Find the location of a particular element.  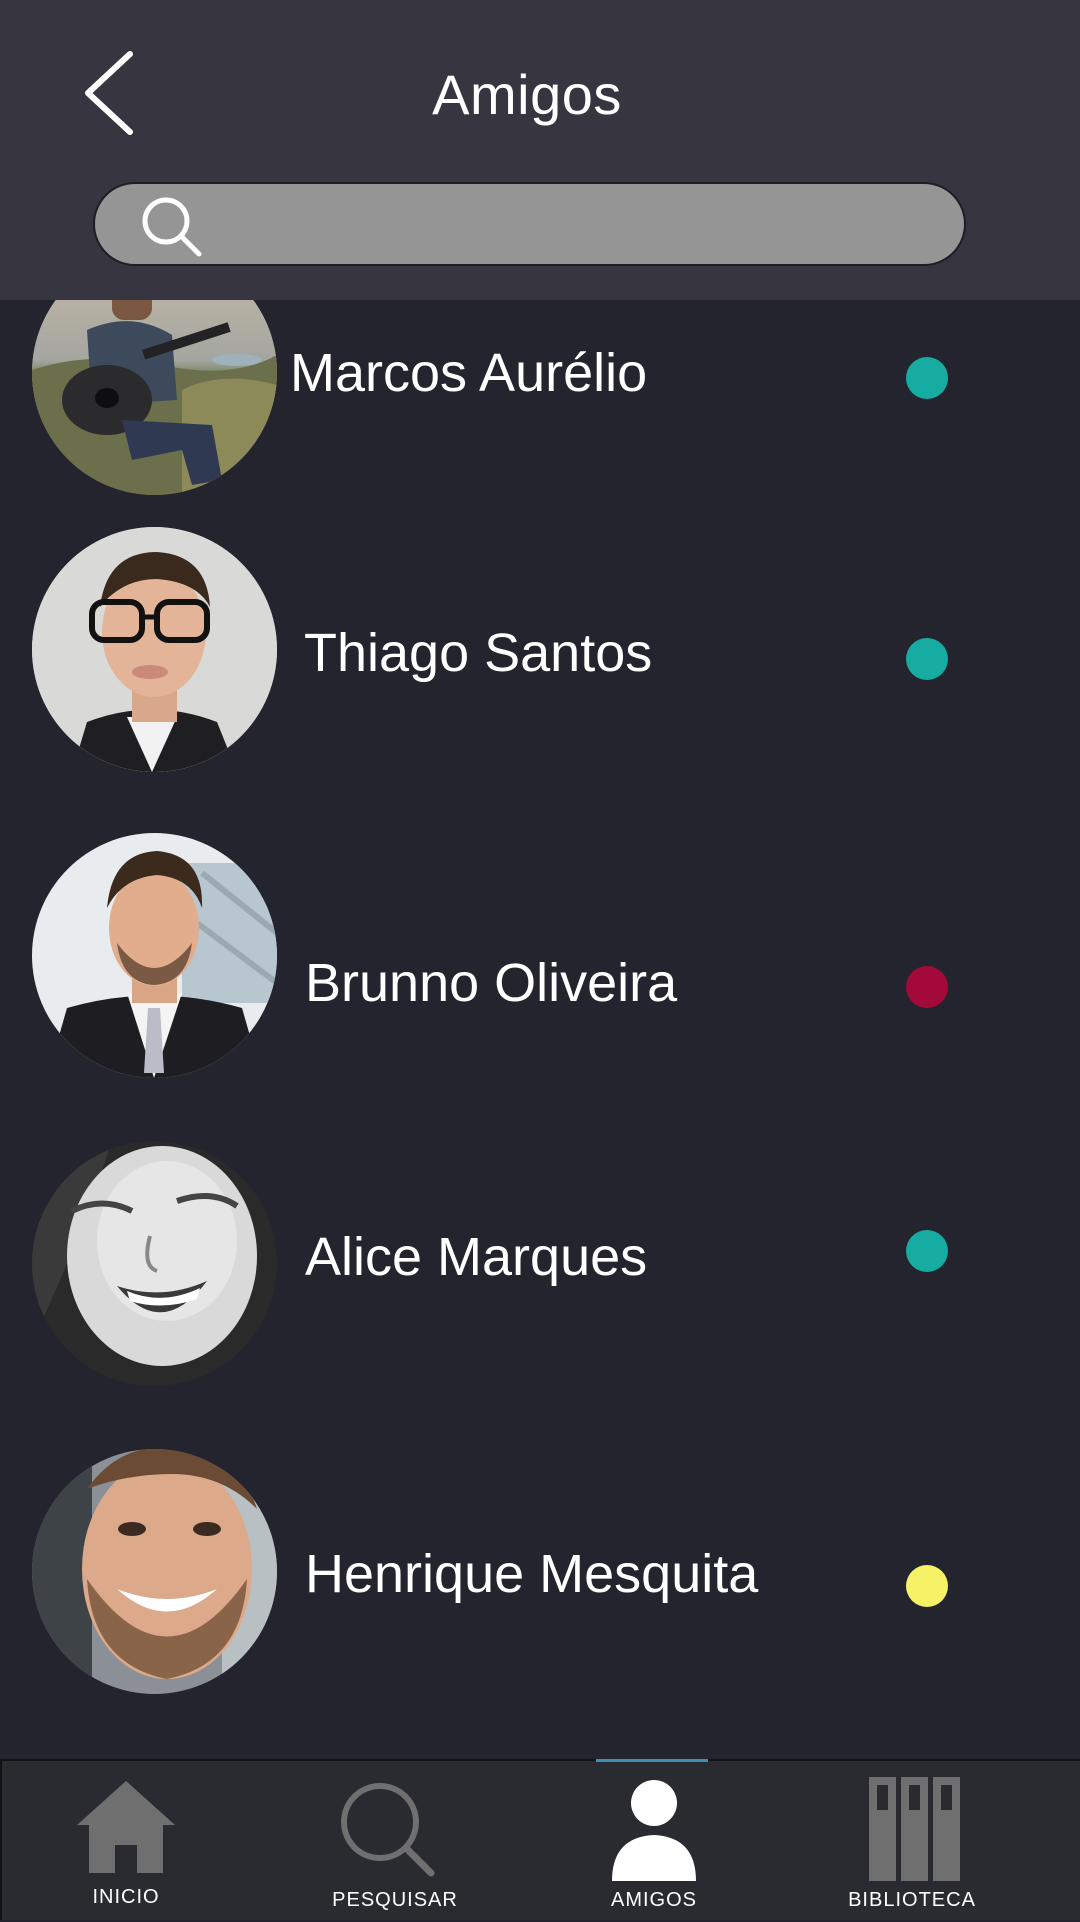

user-icon is located at coordinates (654, 1830).